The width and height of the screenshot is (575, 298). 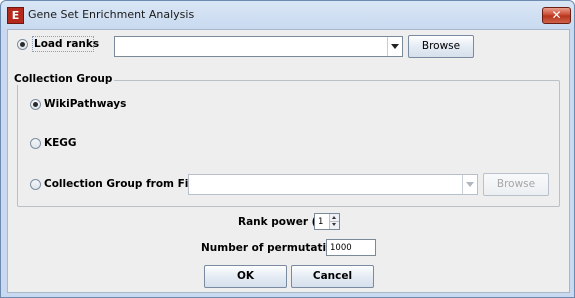 What do you see at coordinates (15, 15) in the screenshot?
I see `app-icon: E` at bounding box center [15, 15].